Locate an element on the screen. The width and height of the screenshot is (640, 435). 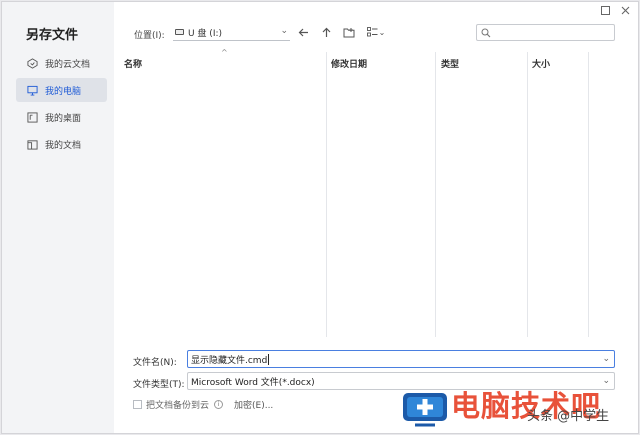
close-icon is located at coordinates (625, 10).